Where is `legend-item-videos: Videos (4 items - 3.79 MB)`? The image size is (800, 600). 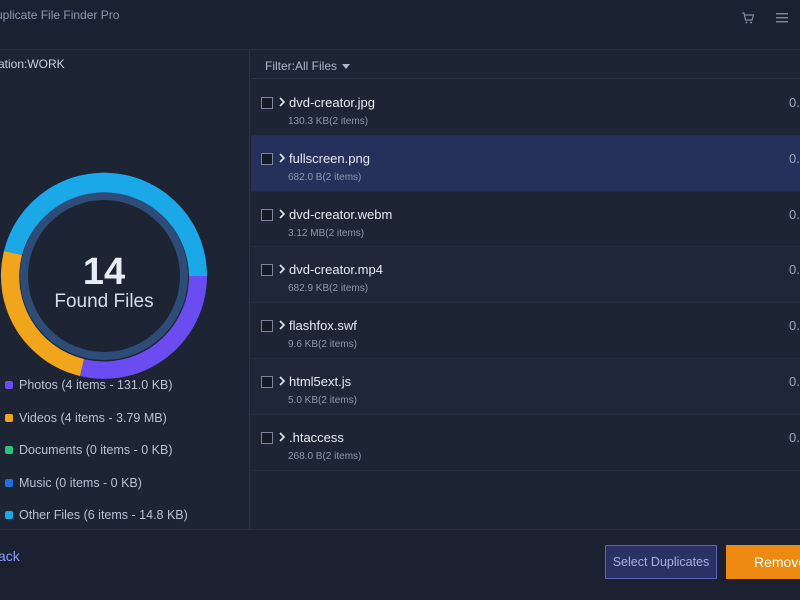 legend-item-videos: Videos (4 items - 3.79 MB) is located at coordinates (96, 418).